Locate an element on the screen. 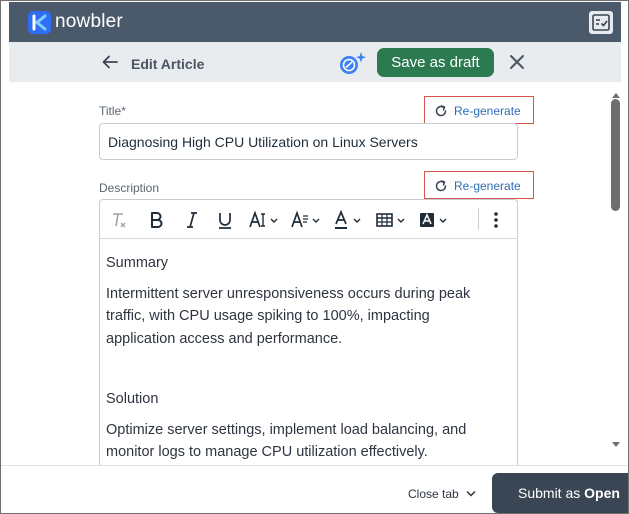  editor-toolbar is located at coordinates (308, 219).